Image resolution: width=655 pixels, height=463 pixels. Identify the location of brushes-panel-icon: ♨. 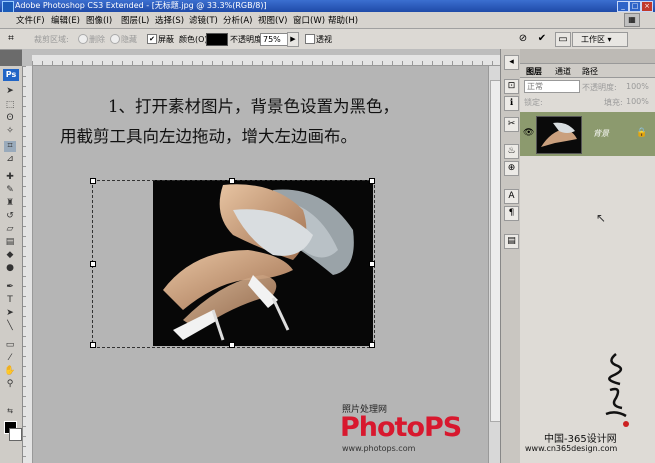
(511, 151).